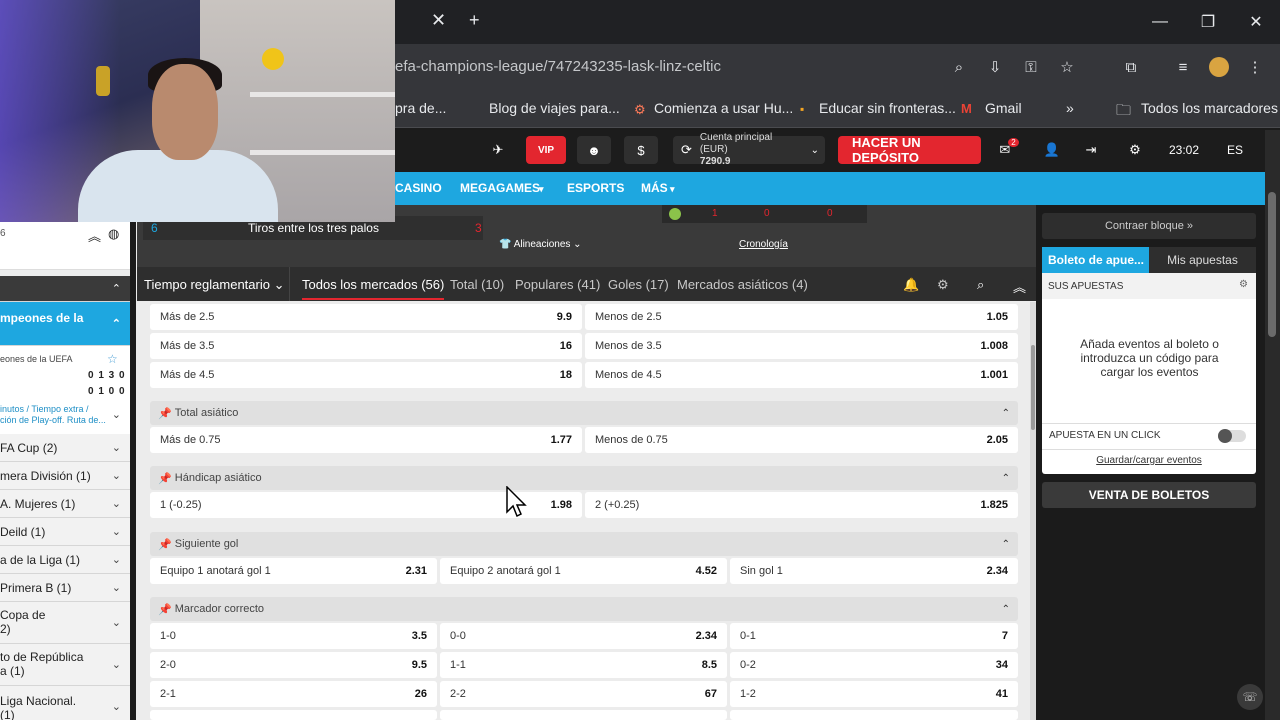 The height and width of the screenshot is (720, 1280). What do you see at coordinates (65, 665) in the screenshot?
I see `sidebar-item: to de República a (1) ⌄` at bounding box center [65, 665].